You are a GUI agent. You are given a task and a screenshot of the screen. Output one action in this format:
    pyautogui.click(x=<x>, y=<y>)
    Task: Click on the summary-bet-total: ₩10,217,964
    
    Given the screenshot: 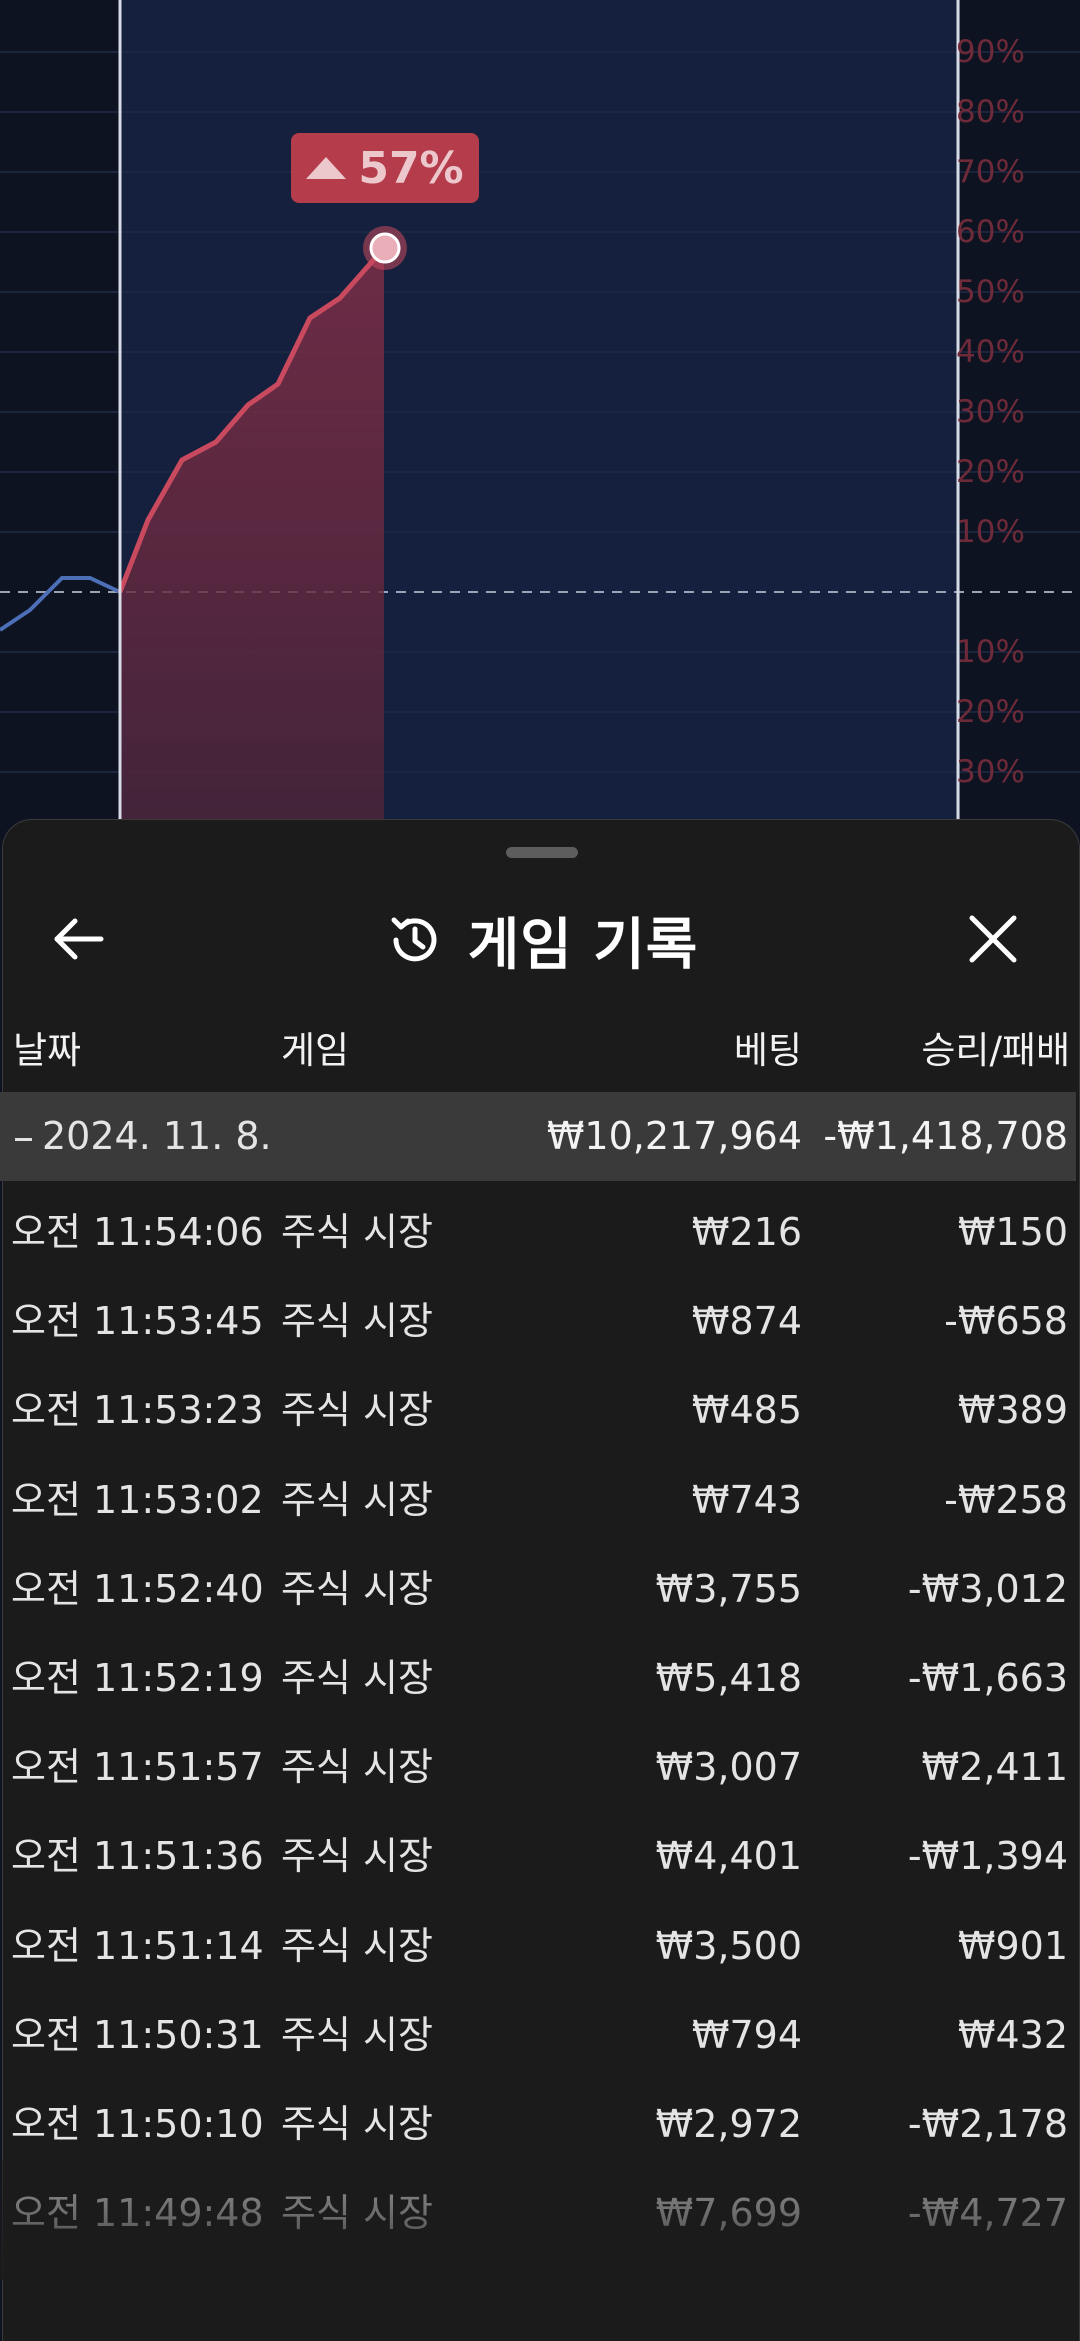 What is the action you would take?
    pyautogui.click(x=674, y=1136)
    